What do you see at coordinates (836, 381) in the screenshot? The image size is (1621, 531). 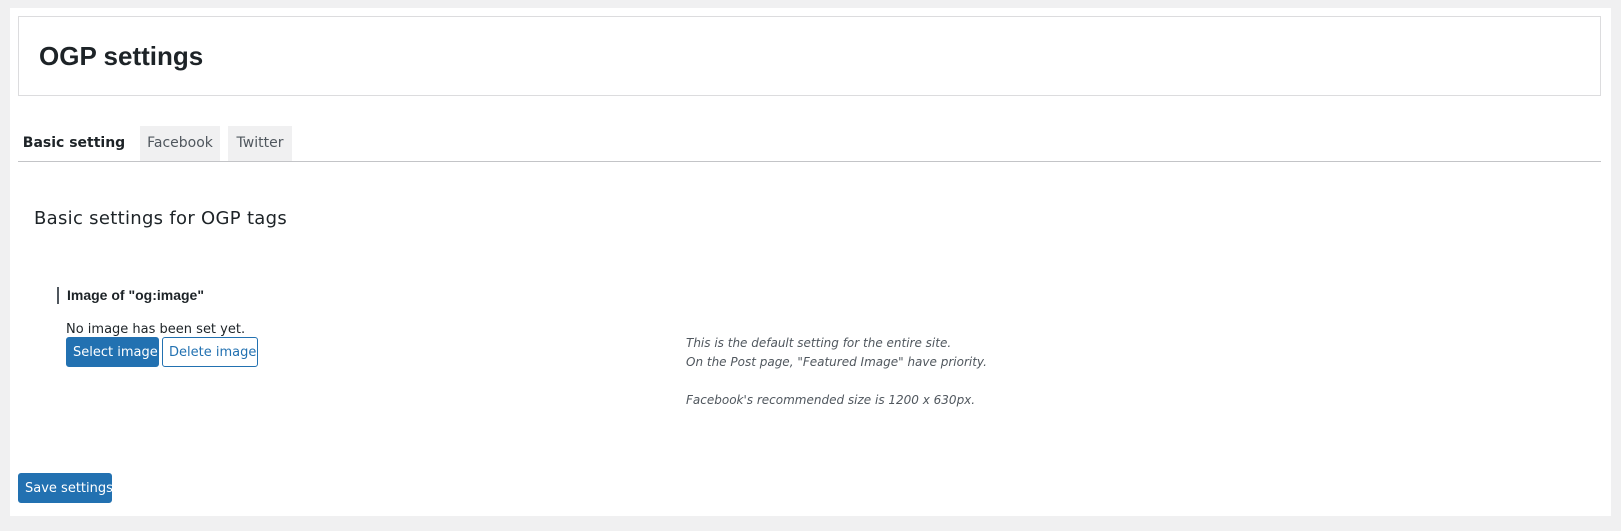 I see `help-spacer` at bounding box center [836, 381].